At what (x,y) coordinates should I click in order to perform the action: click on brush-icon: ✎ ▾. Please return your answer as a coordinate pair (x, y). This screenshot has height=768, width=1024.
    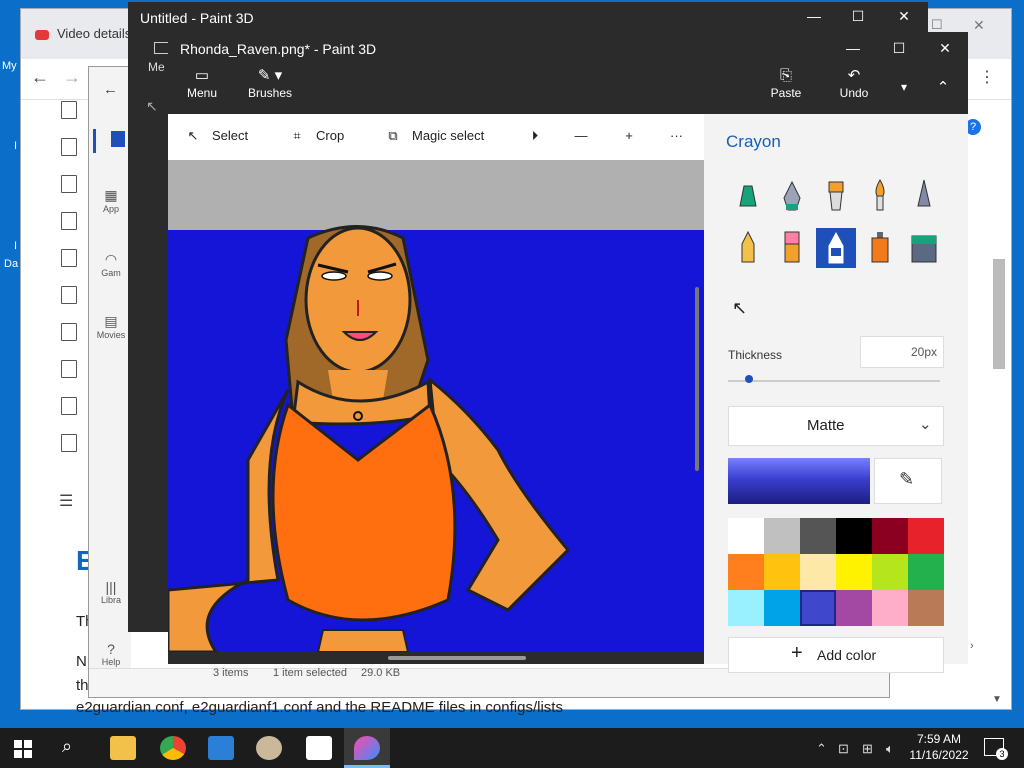
    Looking at the image, I should click on (270, 75).